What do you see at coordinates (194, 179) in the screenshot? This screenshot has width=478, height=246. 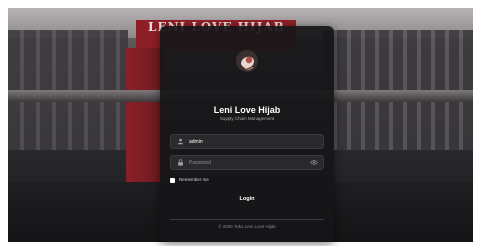 I see `remember-me-label: Remember me` at bounding box center [194, 179].